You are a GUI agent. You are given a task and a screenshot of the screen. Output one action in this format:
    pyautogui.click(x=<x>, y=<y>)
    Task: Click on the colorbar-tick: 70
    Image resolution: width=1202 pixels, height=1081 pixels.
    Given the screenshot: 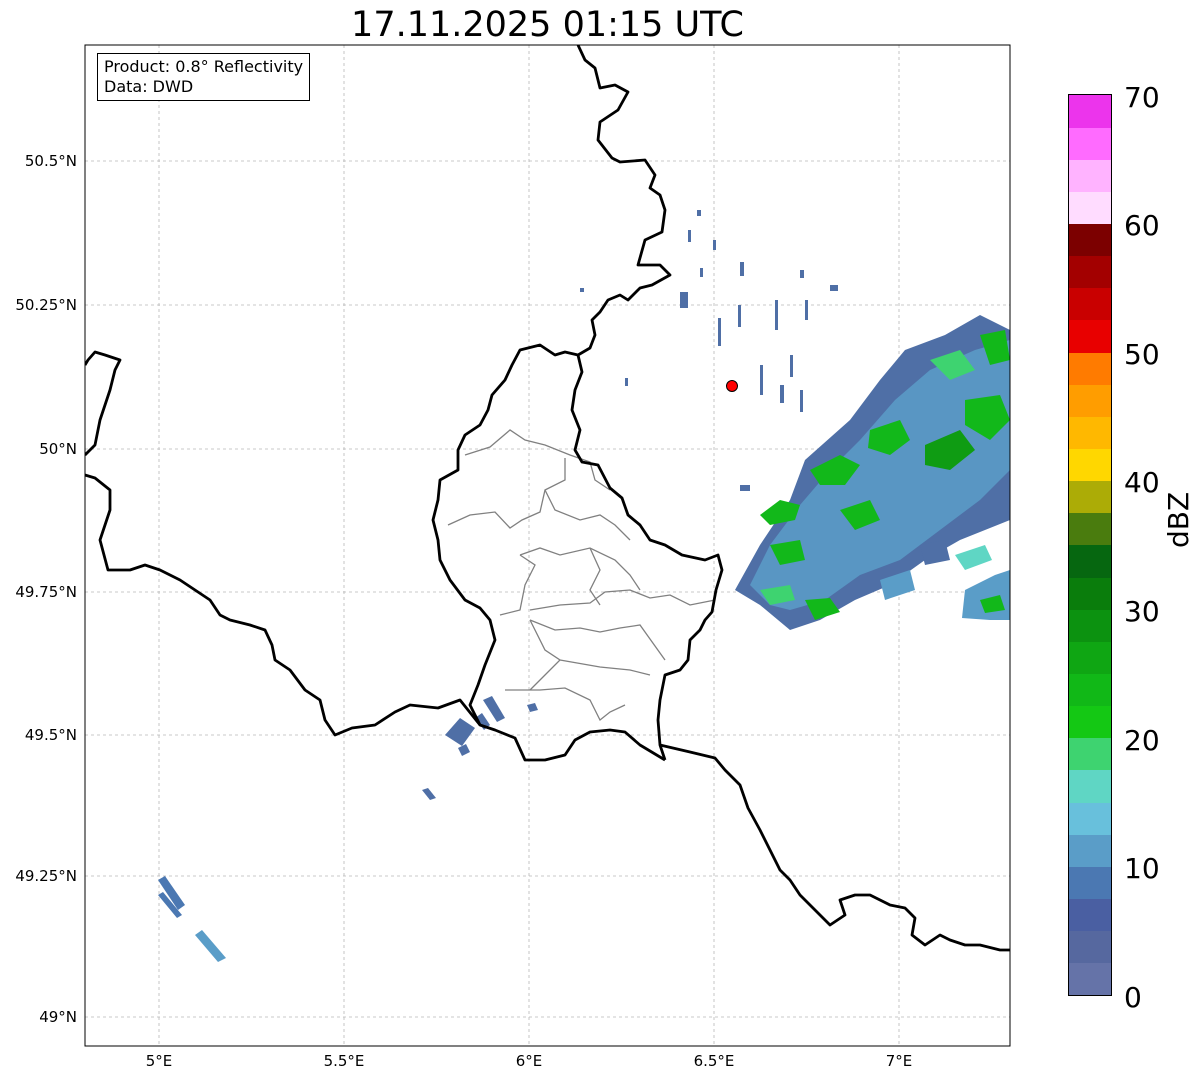 What is the action you would take?
    pyautogui.click(x=1142, y=97)
    